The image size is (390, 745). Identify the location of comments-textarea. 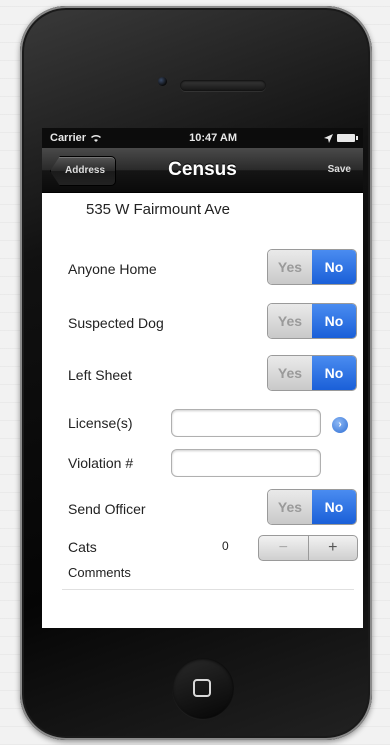
(208, 608).